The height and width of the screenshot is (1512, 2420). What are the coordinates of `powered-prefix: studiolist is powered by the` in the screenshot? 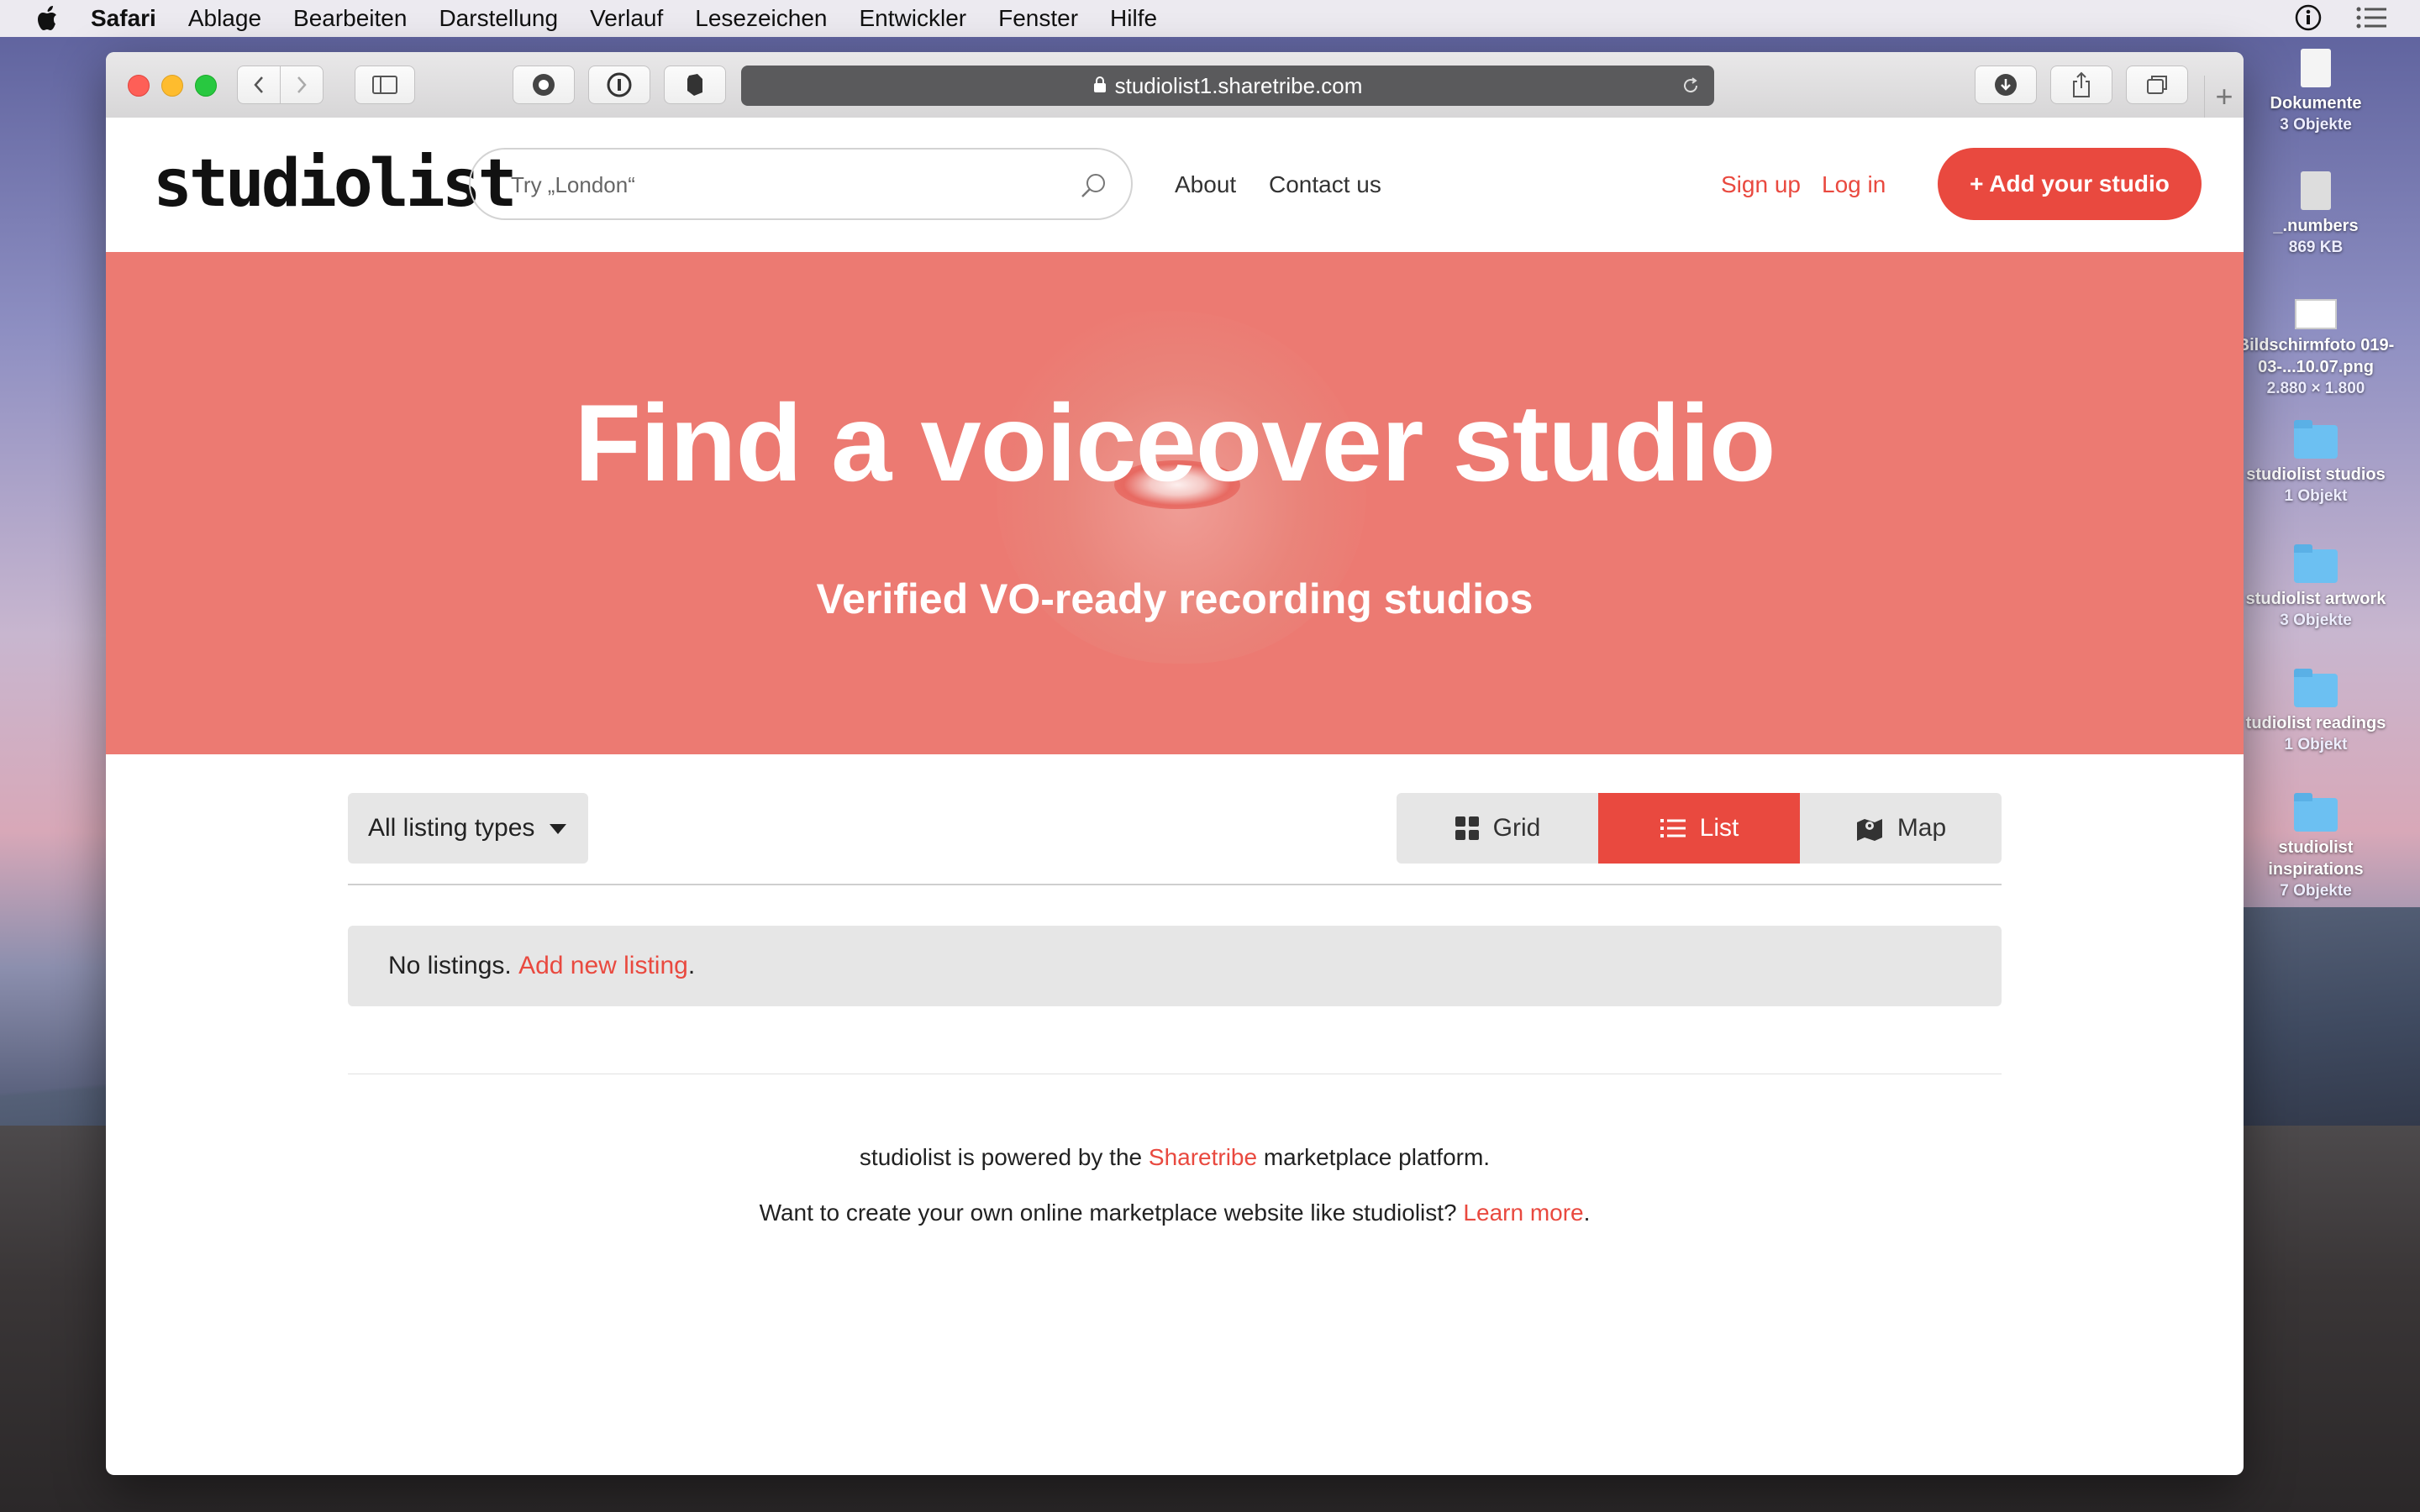 It's located at (1001, 1157).